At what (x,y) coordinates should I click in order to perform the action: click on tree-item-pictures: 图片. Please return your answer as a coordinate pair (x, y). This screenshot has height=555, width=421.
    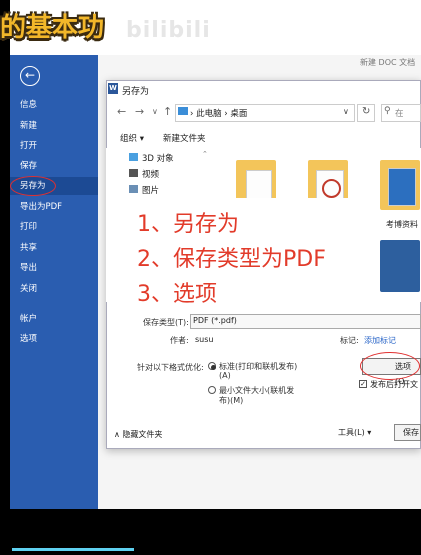
    Looking at the image, I should click on (150, 190).